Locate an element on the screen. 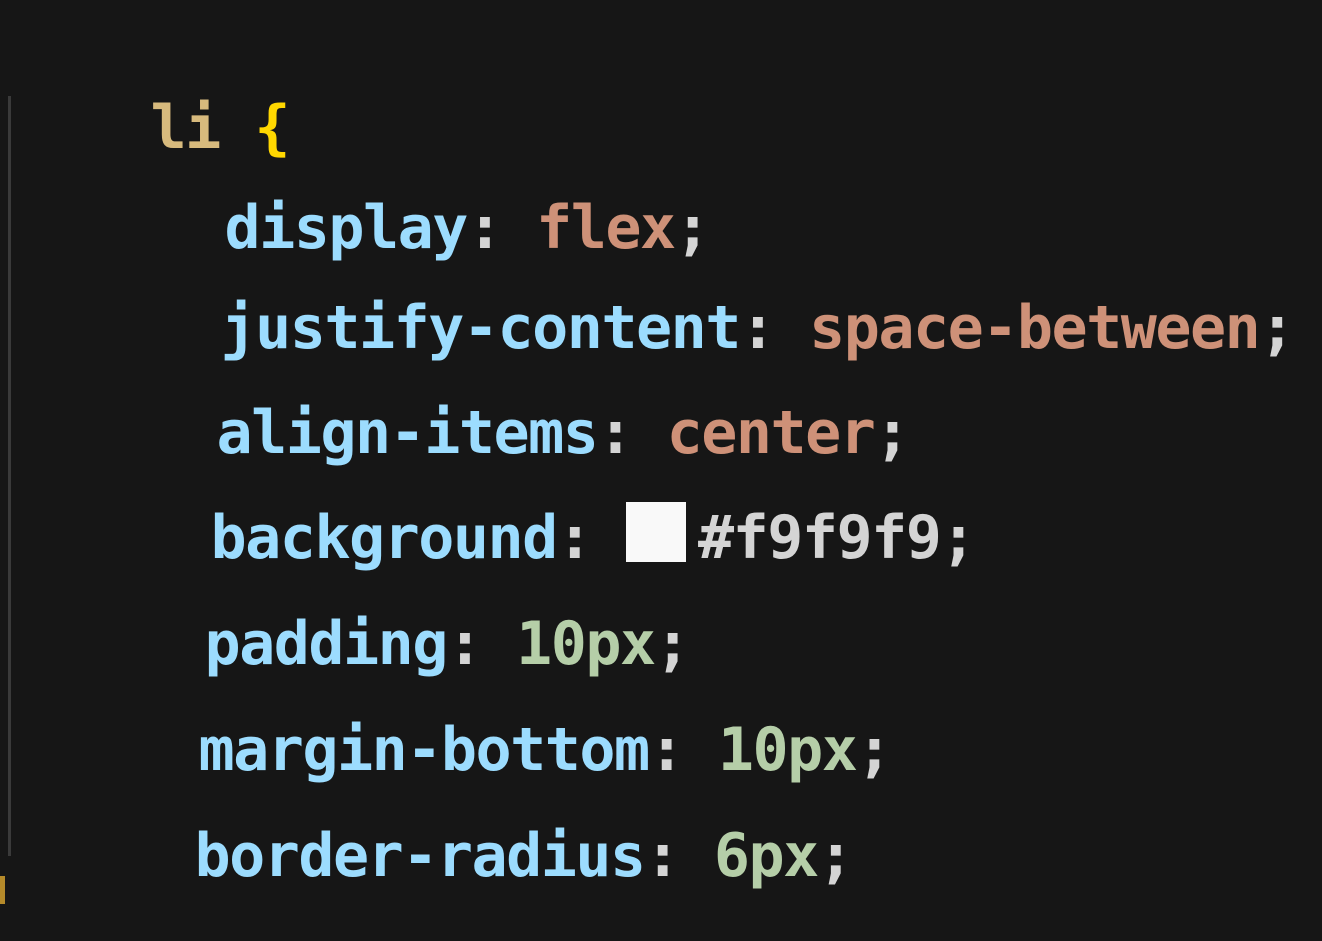  code-line-margin-bottom: margin-bottom: 10px; is located at coordinates (545, 750).